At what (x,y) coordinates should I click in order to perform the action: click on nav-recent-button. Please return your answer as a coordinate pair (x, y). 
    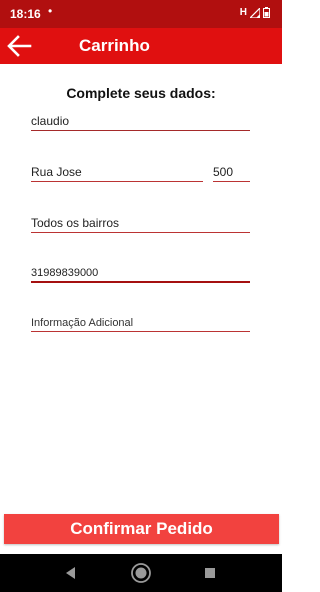
    Looking at the image, I should click on (210, 573).